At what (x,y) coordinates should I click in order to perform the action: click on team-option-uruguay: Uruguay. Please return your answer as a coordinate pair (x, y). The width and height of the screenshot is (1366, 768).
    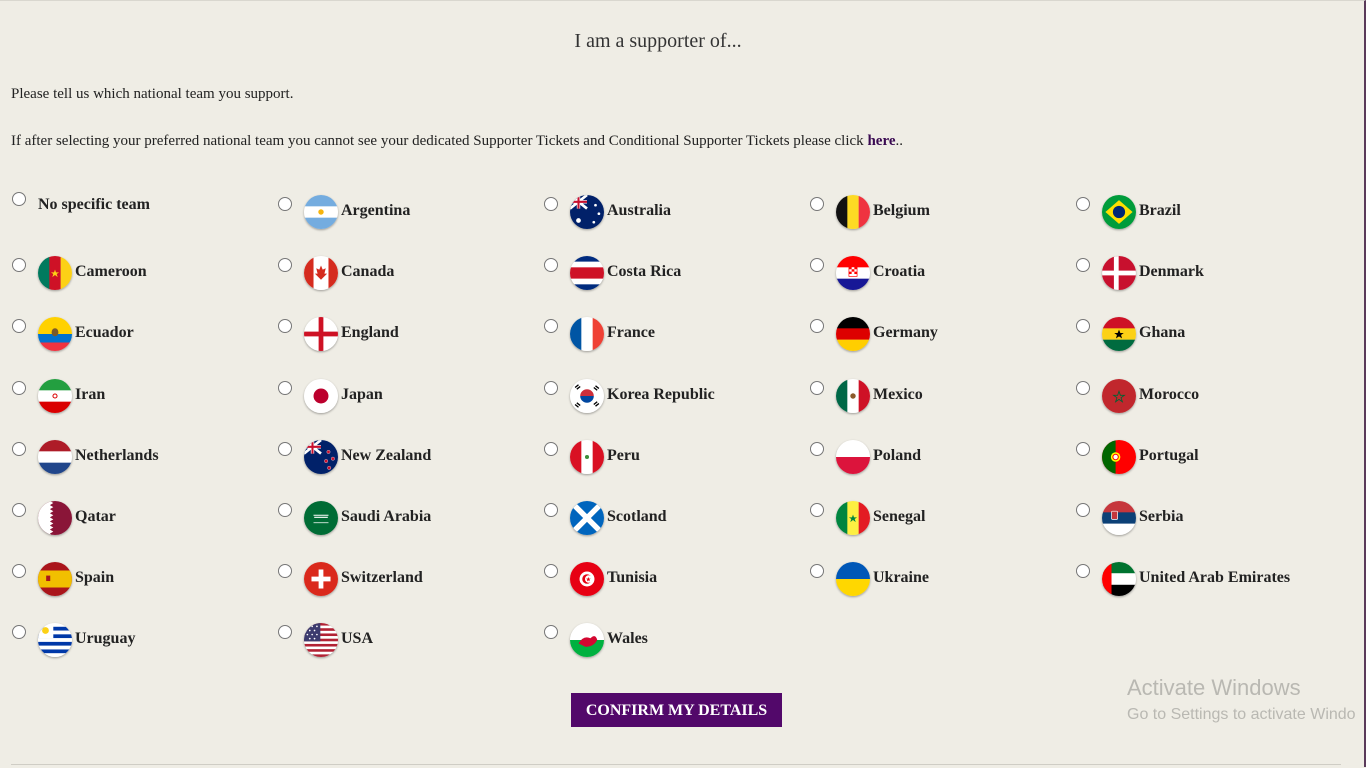
    Looking at the image, I should click on (137, 639).